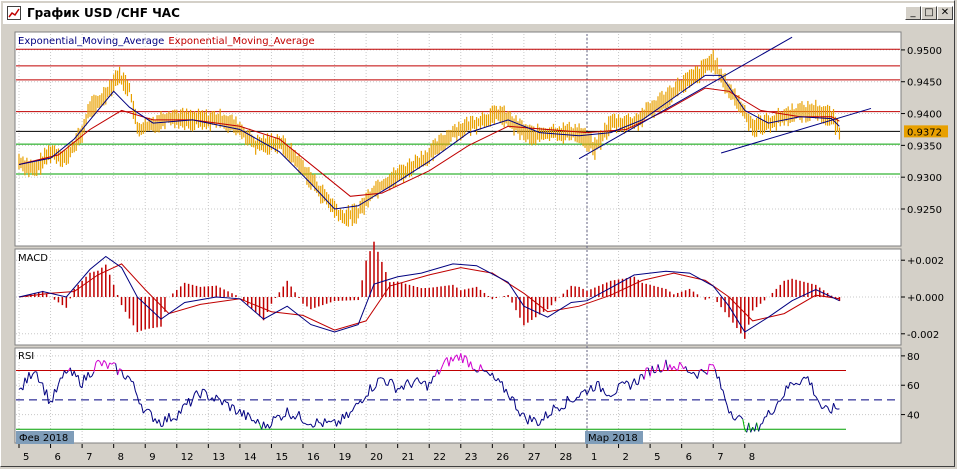  I want to click on x-tick-label: 21, so click(408, 457).